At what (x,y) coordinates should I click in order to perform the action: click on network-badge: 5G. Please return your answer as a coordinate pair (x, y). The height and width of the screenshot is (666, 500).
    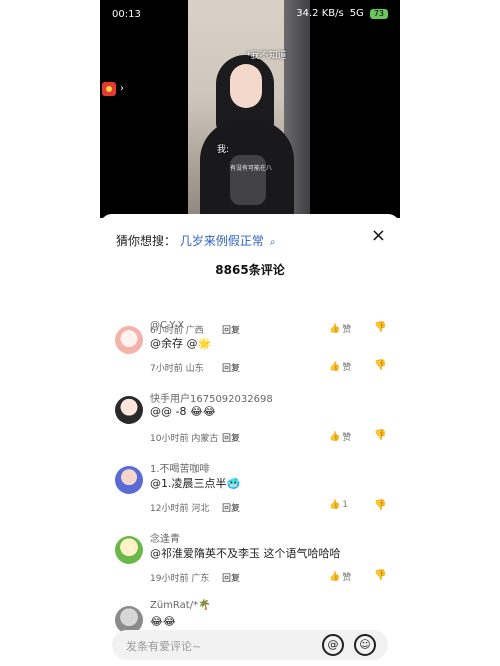
    Looking at the image, I should click on (356, 13).